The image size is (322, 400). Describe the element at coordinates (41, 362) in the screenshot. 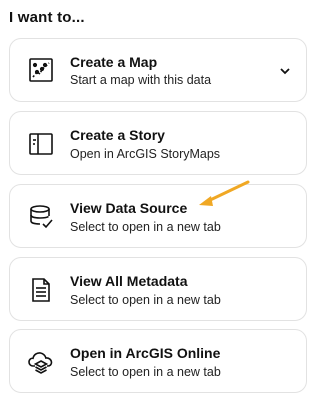

I see `cloud-icon` at that location.